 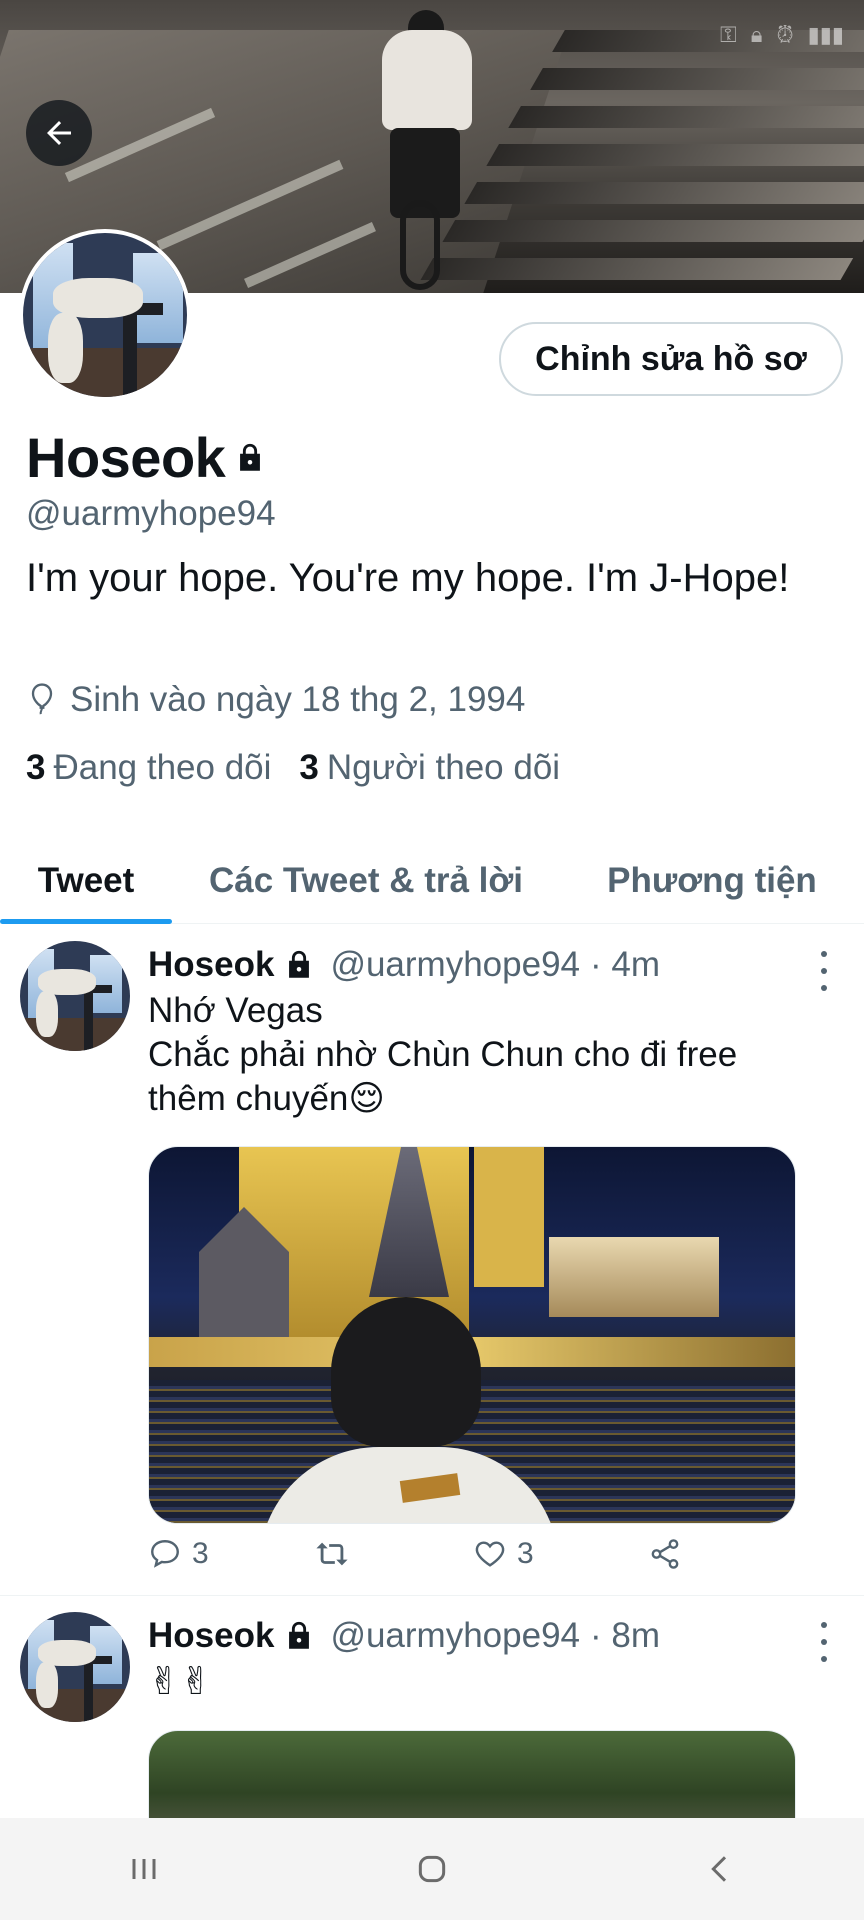 I want to click on status-bar: ⚿ 🔒︎ ⏰︎ ▮▮▮, so click(x=782, y=35).